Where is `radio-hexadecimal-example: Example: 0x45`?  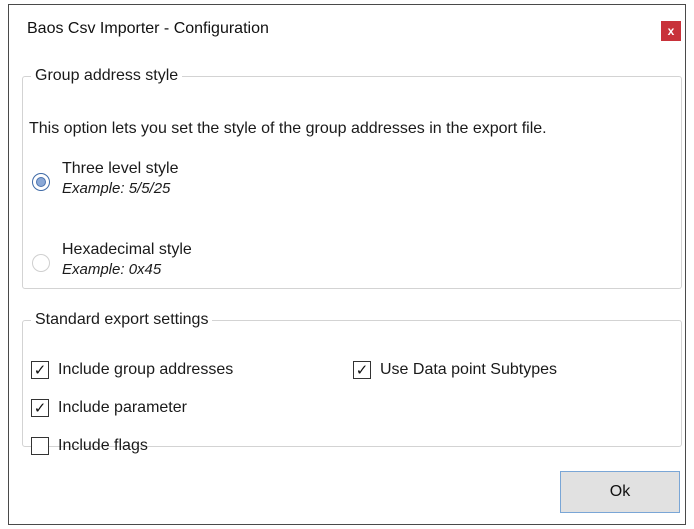
radio-hexadecimal-example: Example: 0x45 is located at coordinates (112, 269).